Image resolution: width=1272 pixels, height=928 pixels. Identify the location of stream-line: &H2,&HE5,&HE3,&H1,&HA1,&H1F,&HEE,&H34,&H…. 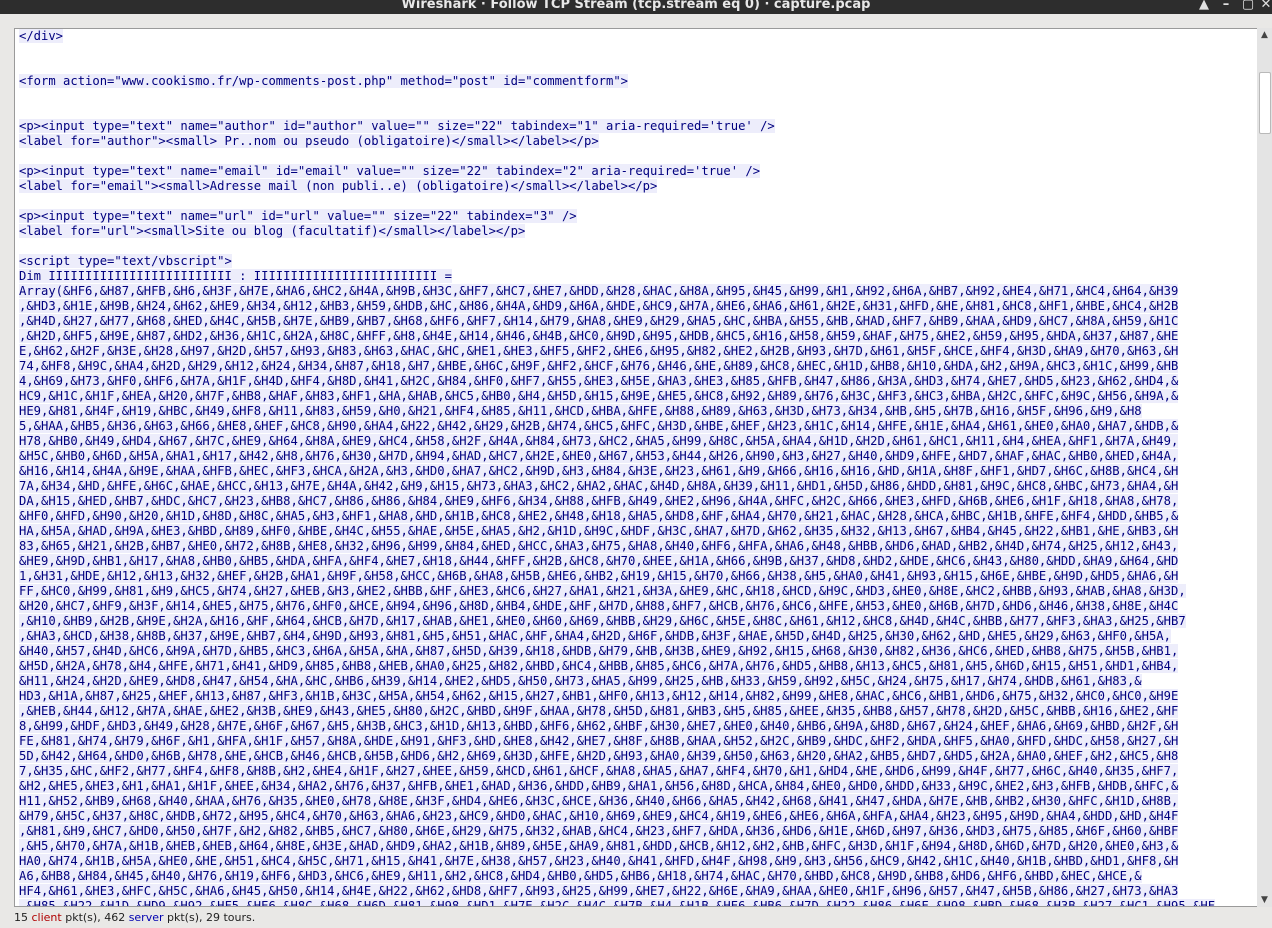
(599, 786).